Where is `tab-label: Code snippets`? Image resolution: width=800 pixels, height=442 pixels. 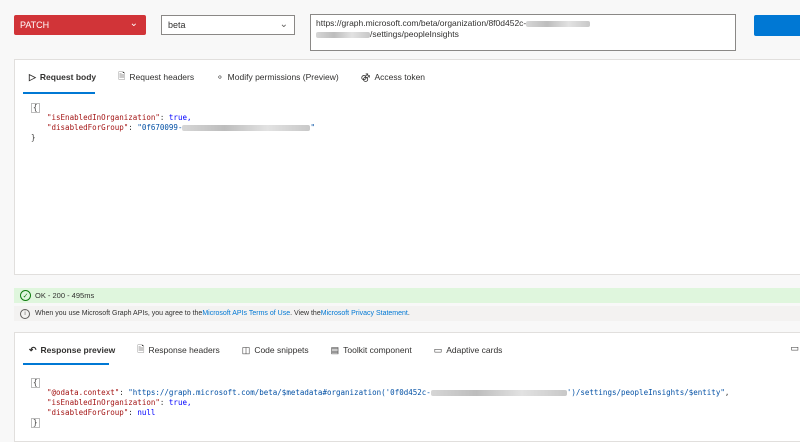 tab-label: Code snippets is located at coordinates (281, 350).